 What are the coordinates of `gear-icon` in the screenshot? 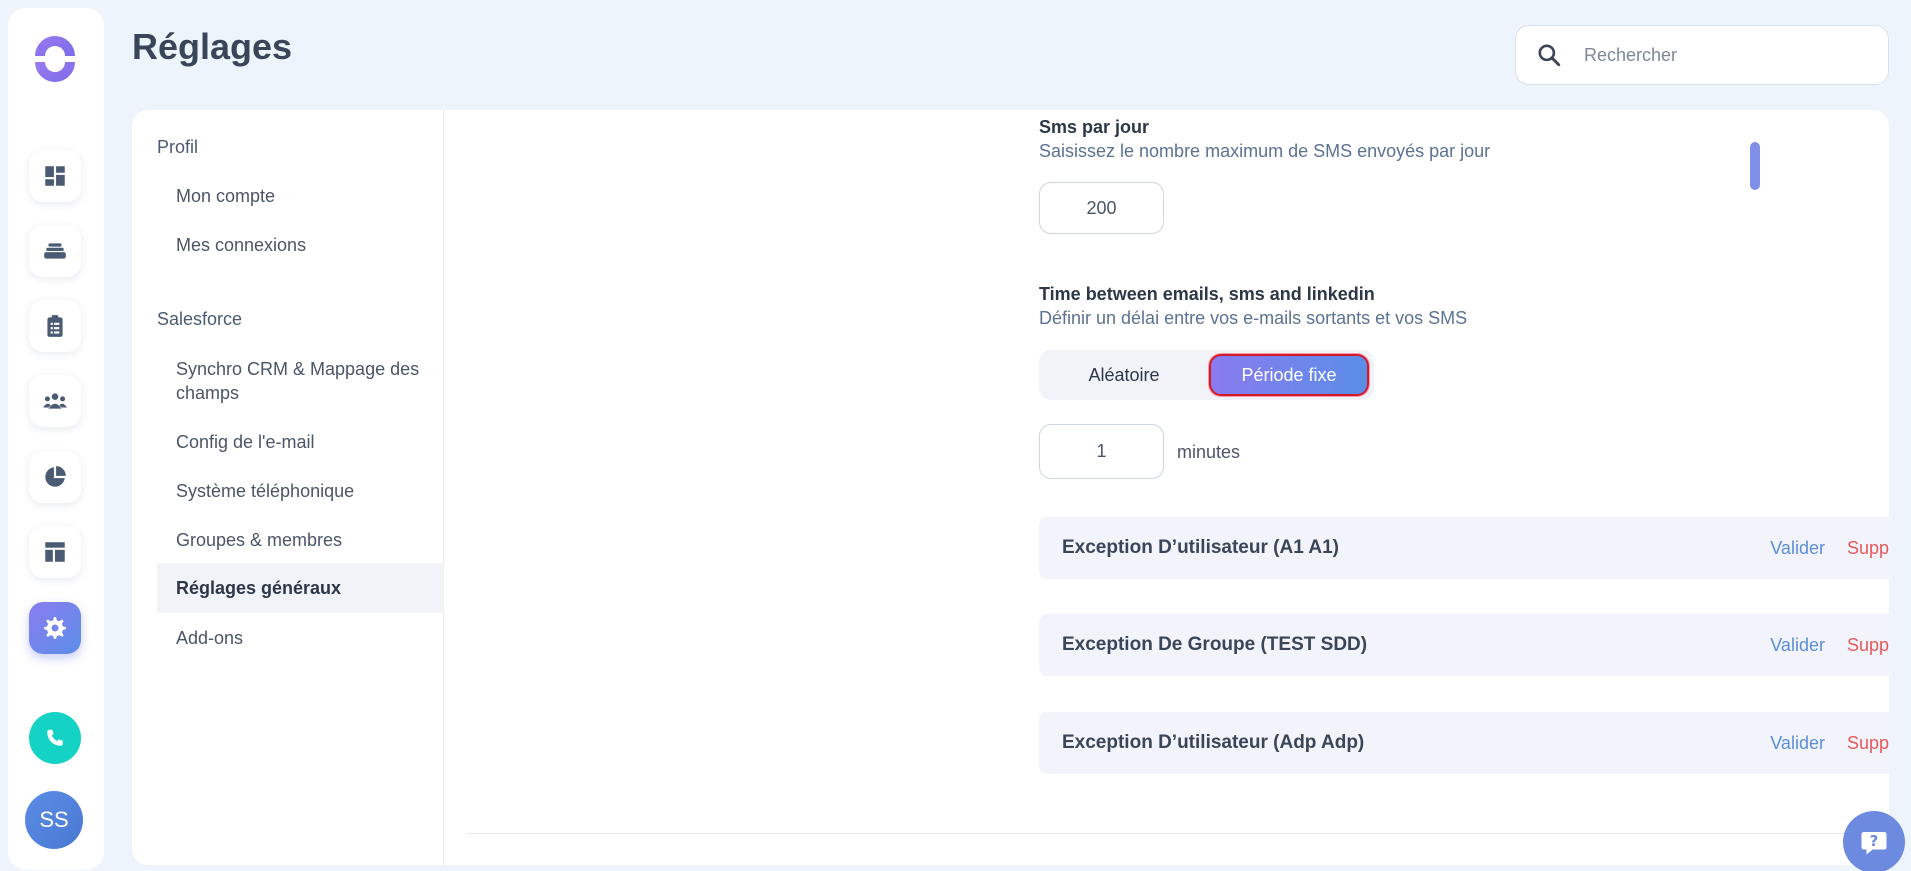 It's located at (55, 628).